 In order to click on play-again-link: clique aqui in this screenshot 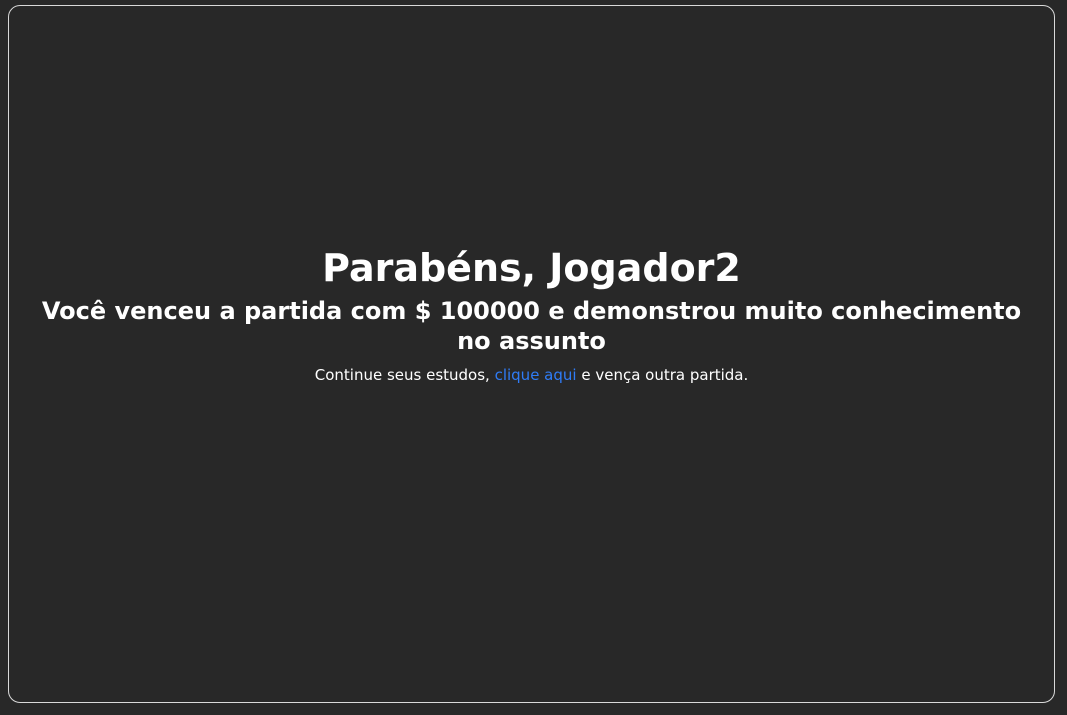, I will do `click(536, 375)`.